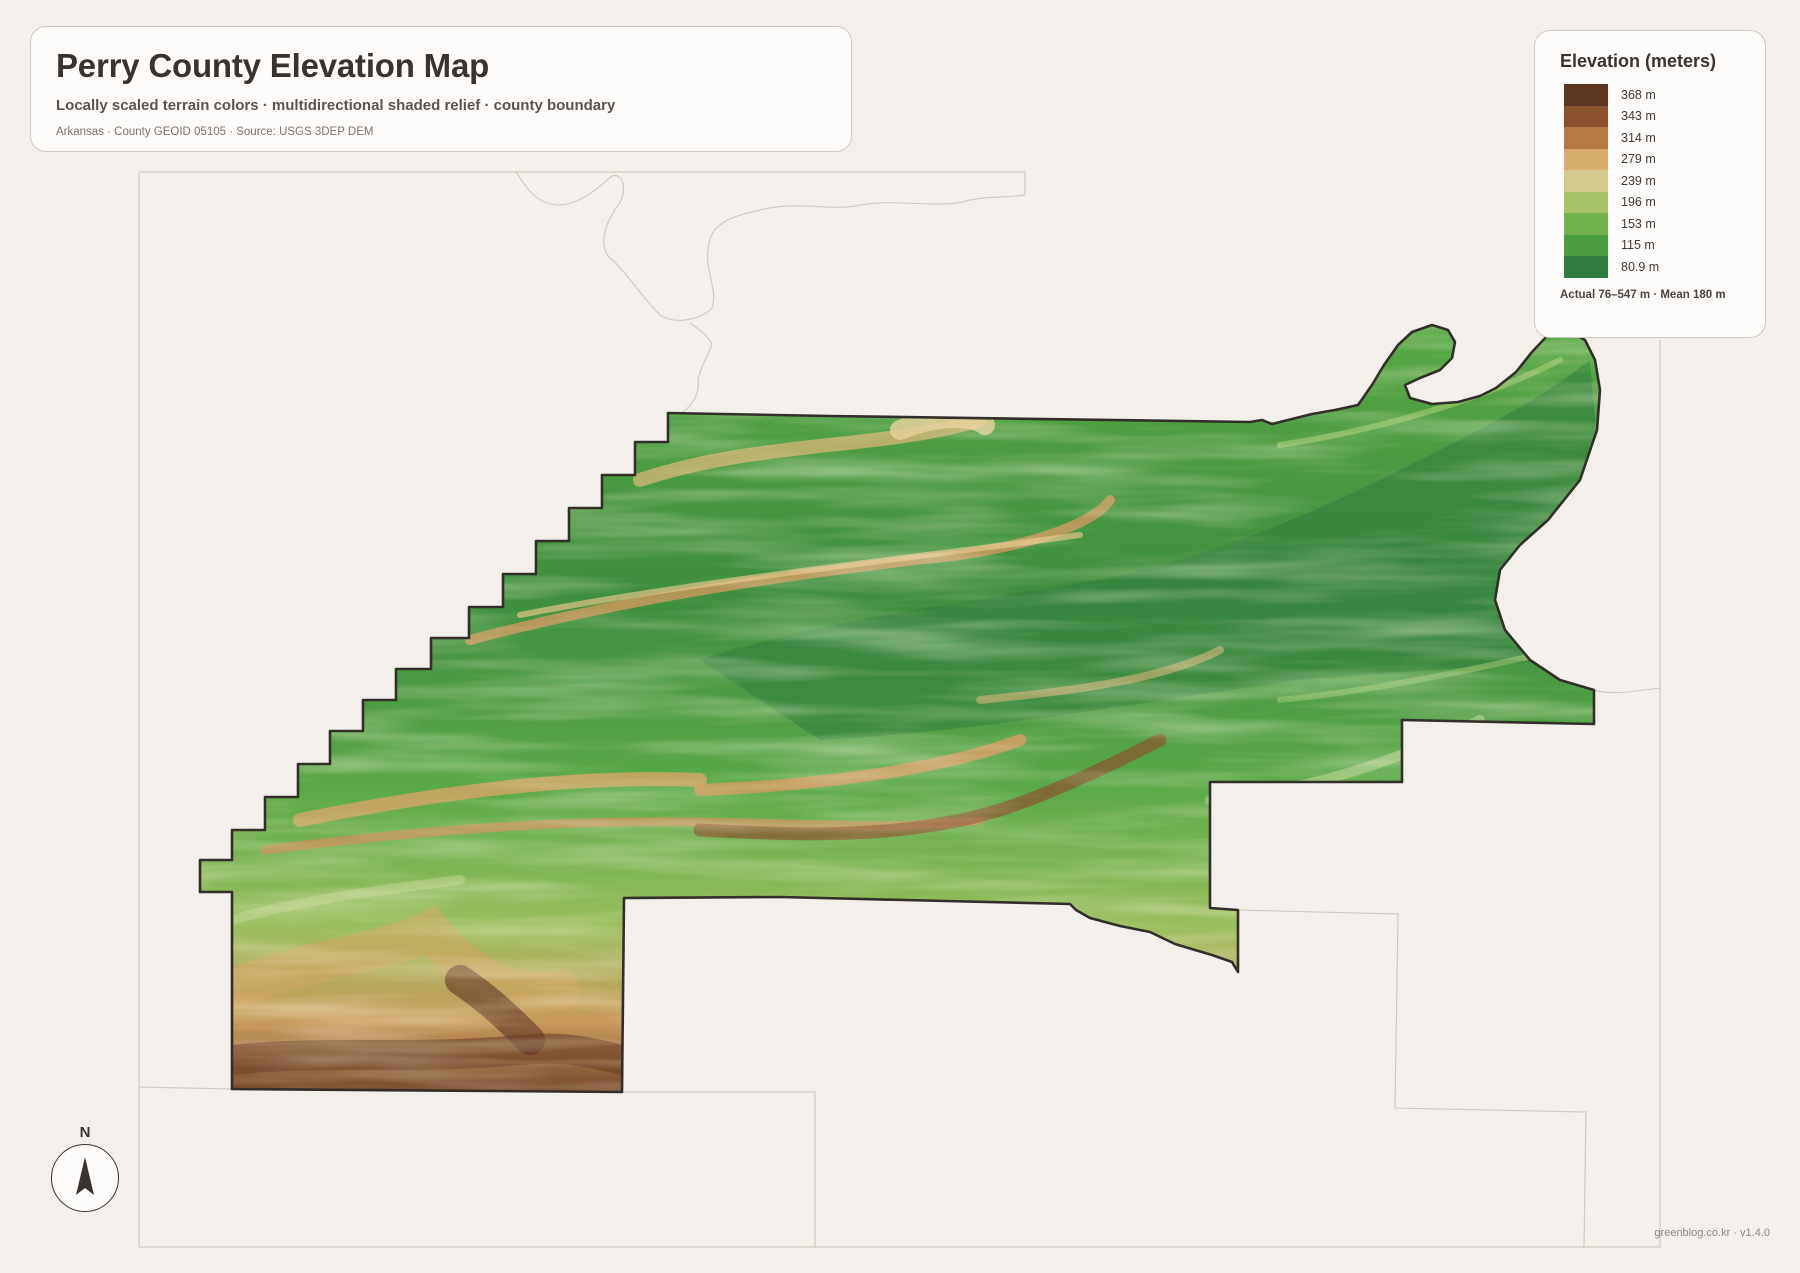 The height and width of the screenshot is (1273, 1800). I want to click on legend-item: 368 m, so click(1650, 95).